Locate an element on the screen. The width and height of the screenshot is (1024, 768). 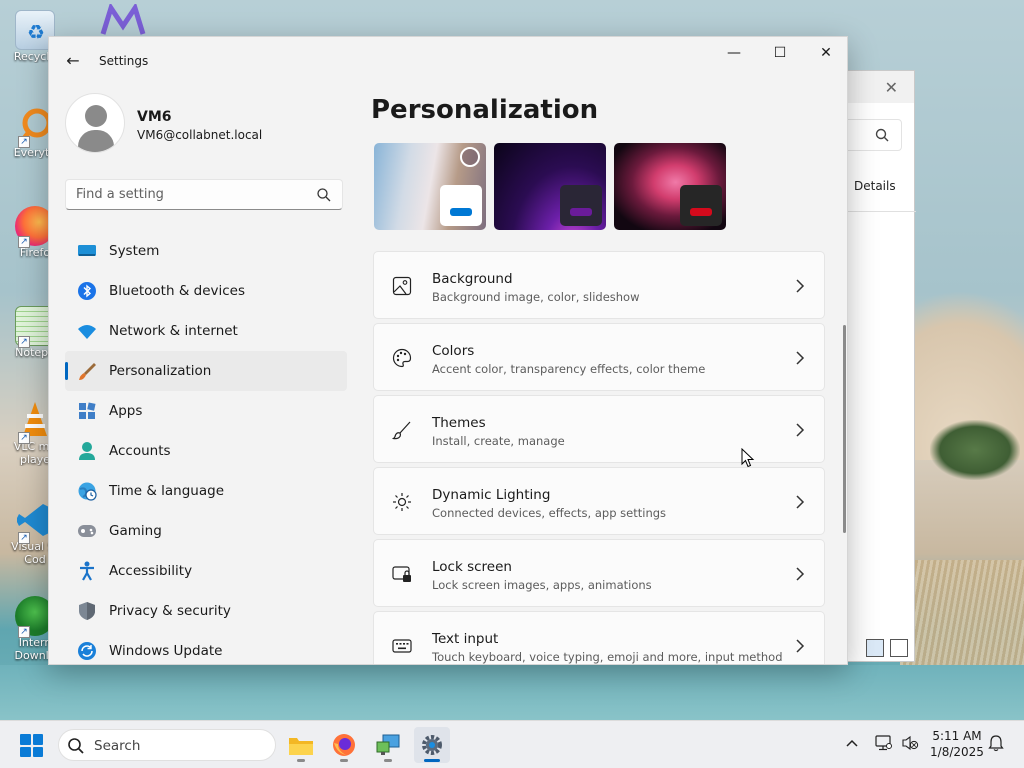
details-pane-label: Details is located at coordinates (875, 186).